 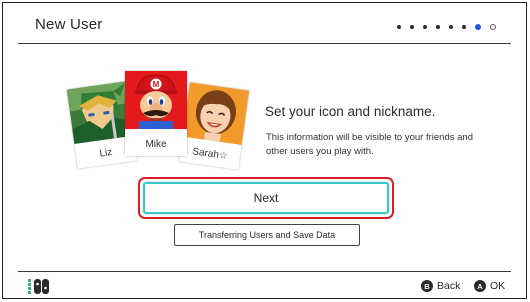 What do you see at coordinates (449, 286) in the screenshot?
I see `back-label: Back` at bounding box center [449, 286].